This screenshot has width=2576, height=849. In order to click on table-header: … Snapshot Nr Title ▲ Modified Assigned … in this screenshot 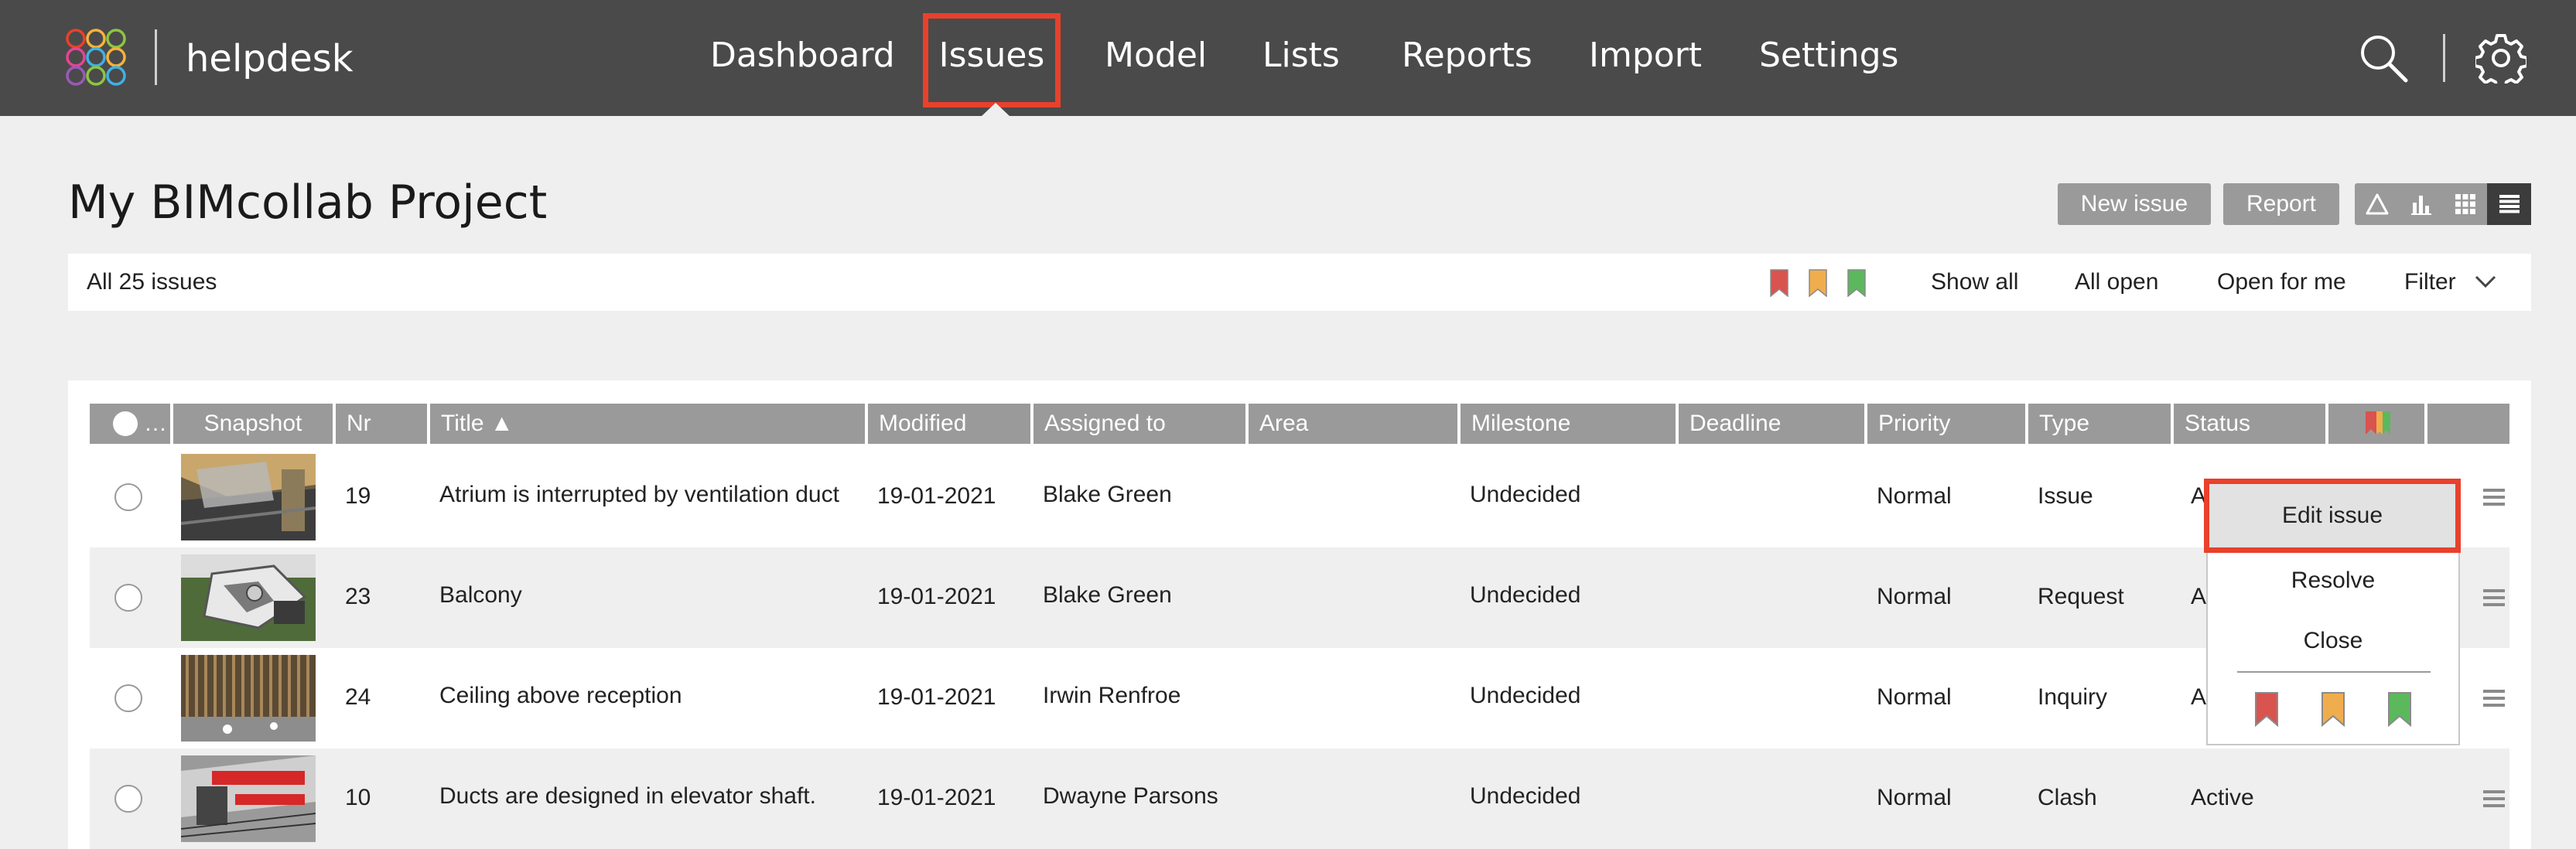, I will do `click(1299, 424)`.